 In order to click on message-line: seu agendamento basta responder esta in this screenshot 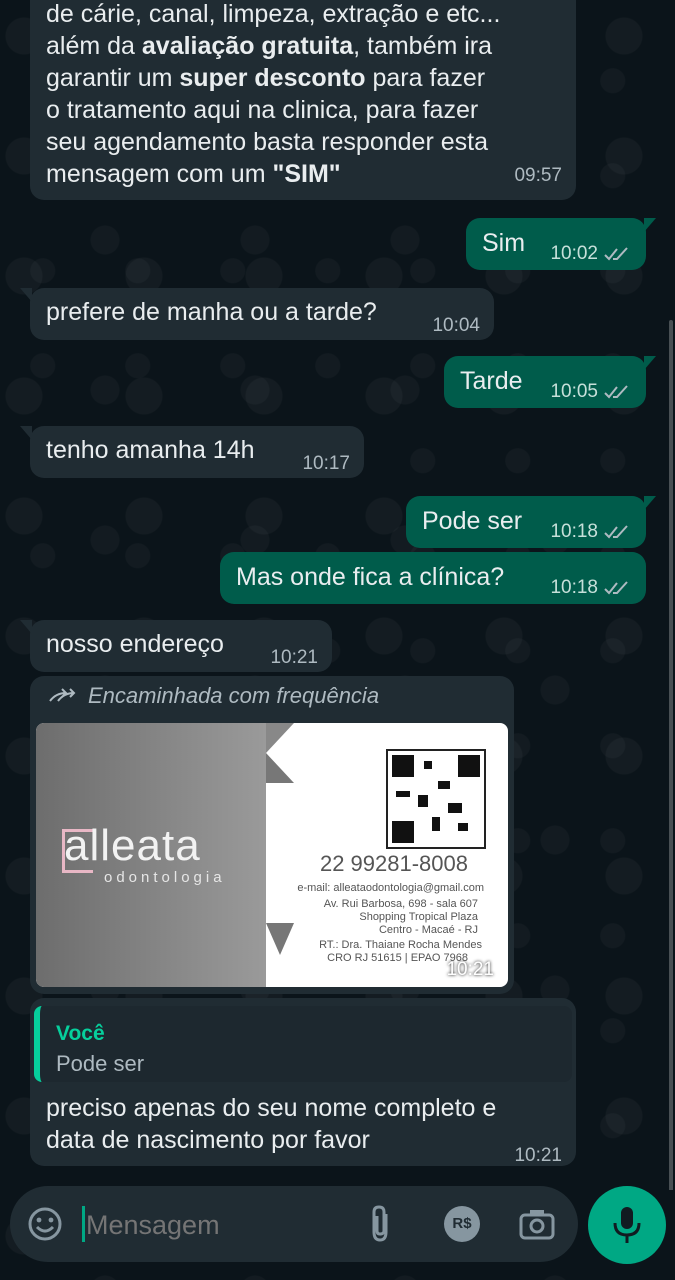, I will do `click(267, 142)`.